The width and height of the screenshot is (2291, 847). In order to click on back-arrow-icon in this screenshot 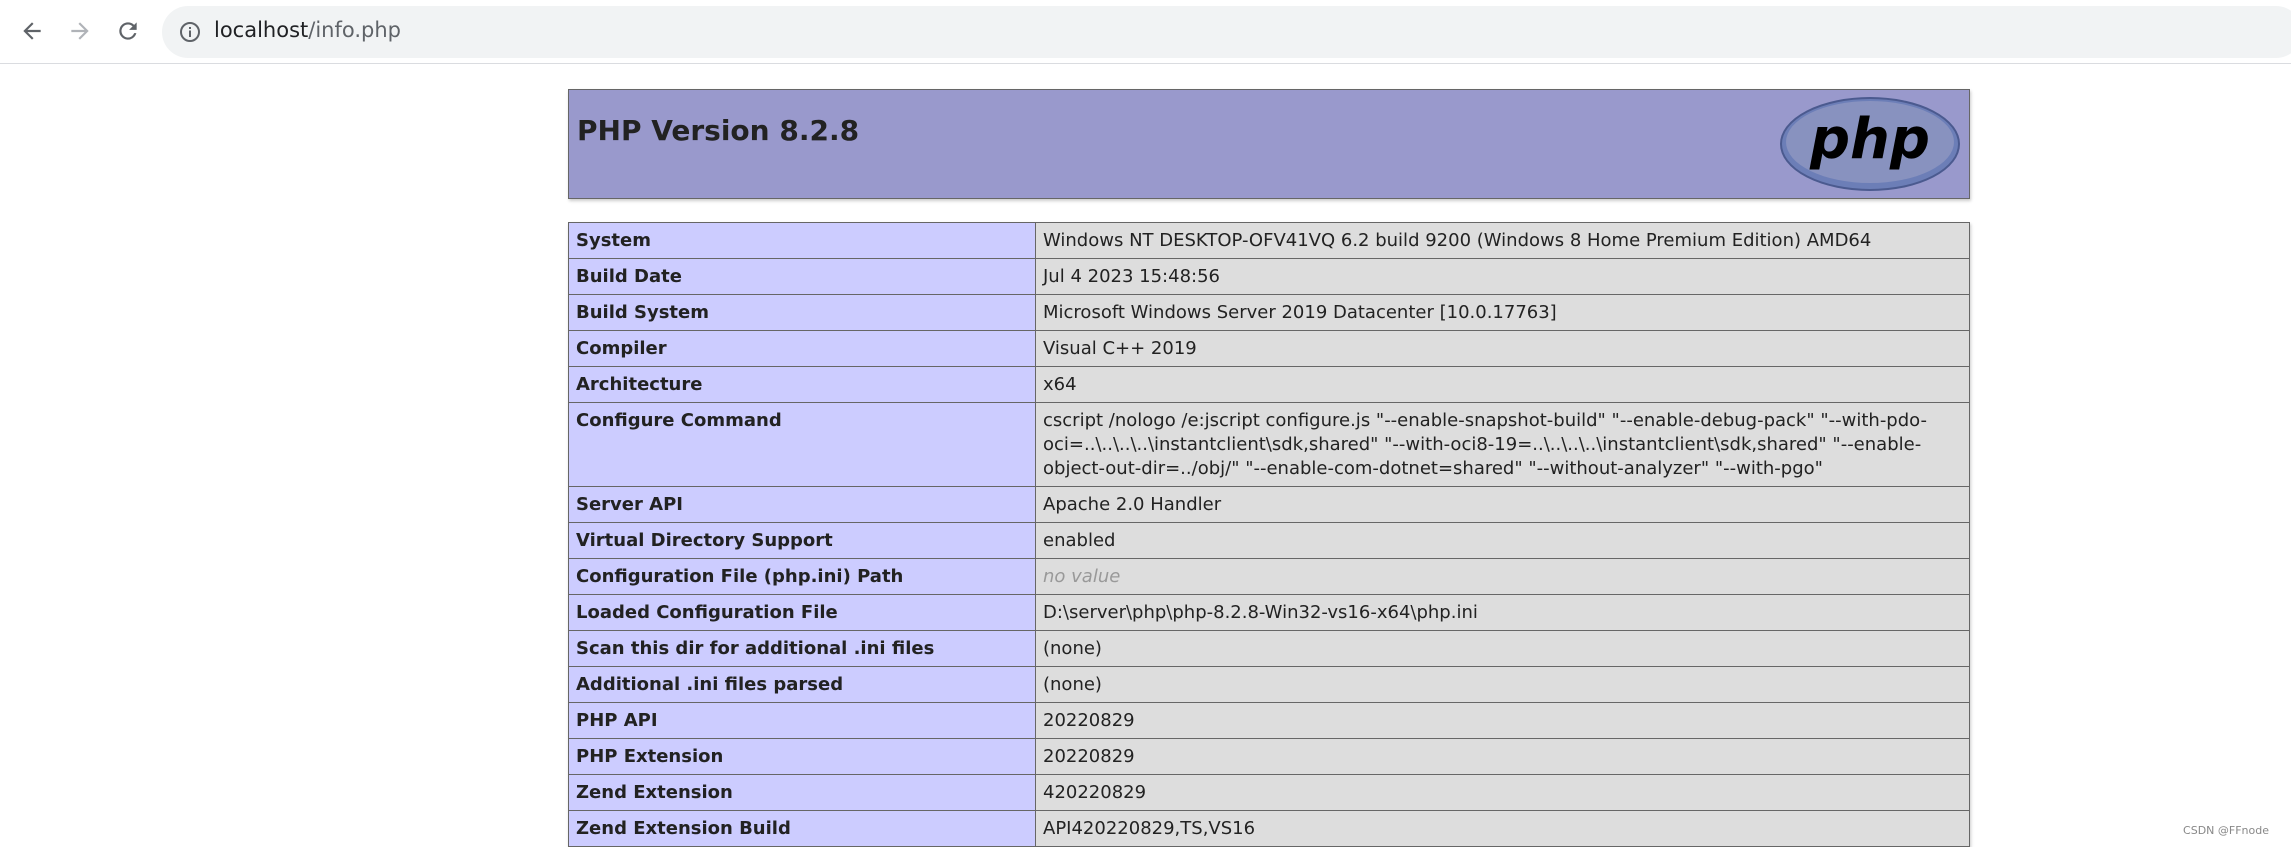, I will do `click(32, 31)`.